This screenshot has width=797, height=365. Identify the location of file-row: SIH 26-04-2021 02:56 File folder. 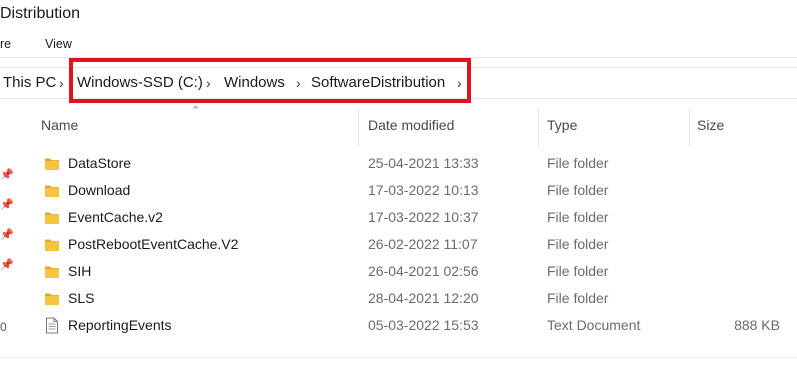
(398, 271).